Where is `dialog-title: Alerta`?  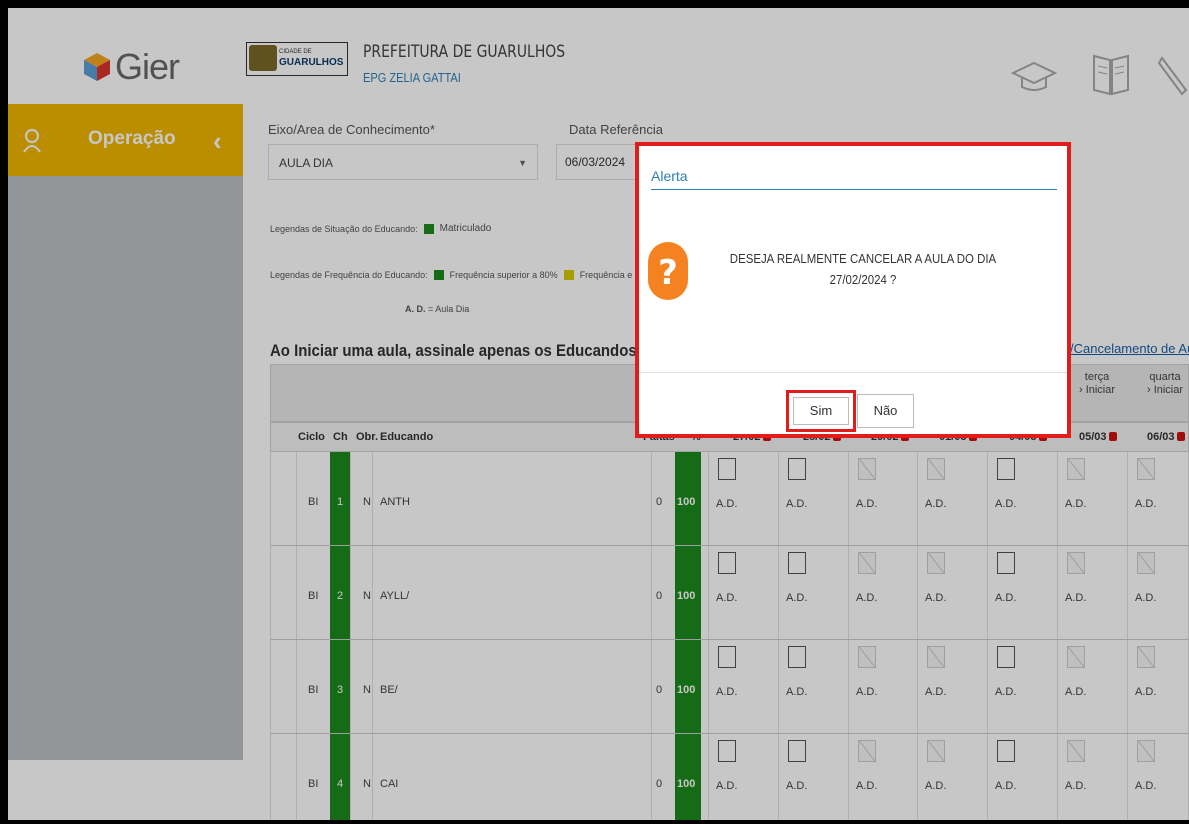 dialog-title: Alerta is located at coordinates (669, 176).